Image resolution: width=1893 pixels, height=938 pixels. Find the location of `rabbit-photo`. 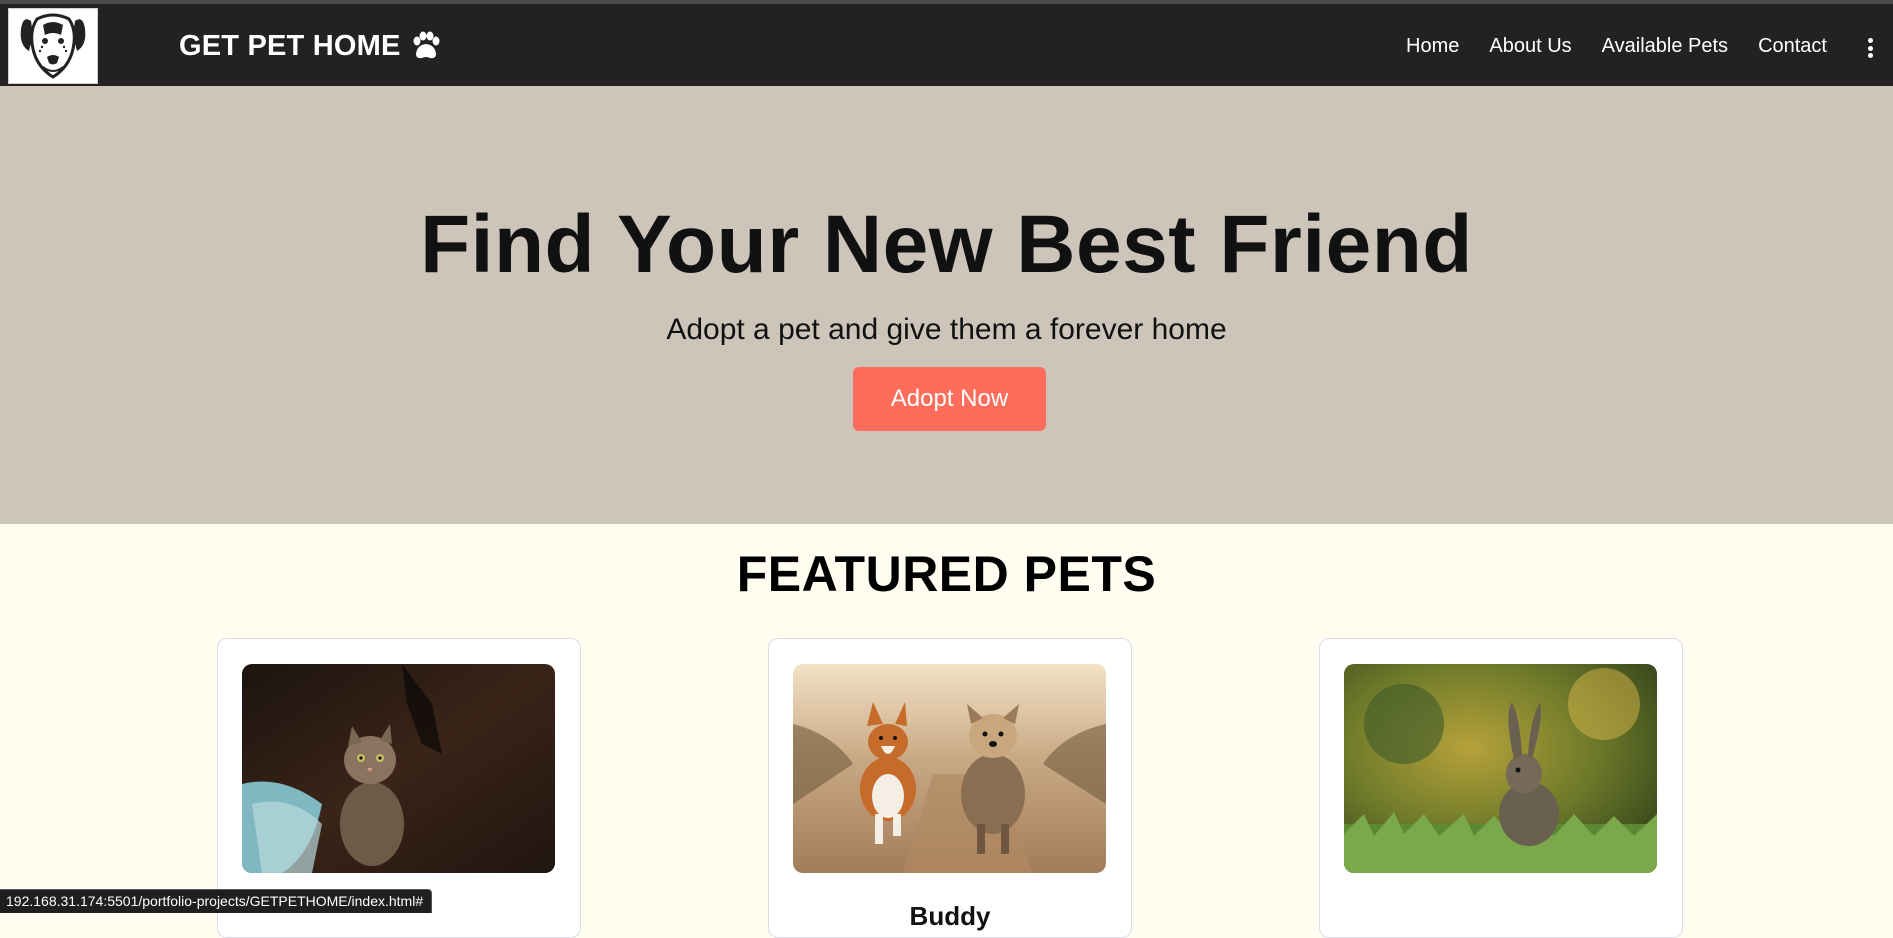

rabbit-photo is located at coordinates (1500, 768).